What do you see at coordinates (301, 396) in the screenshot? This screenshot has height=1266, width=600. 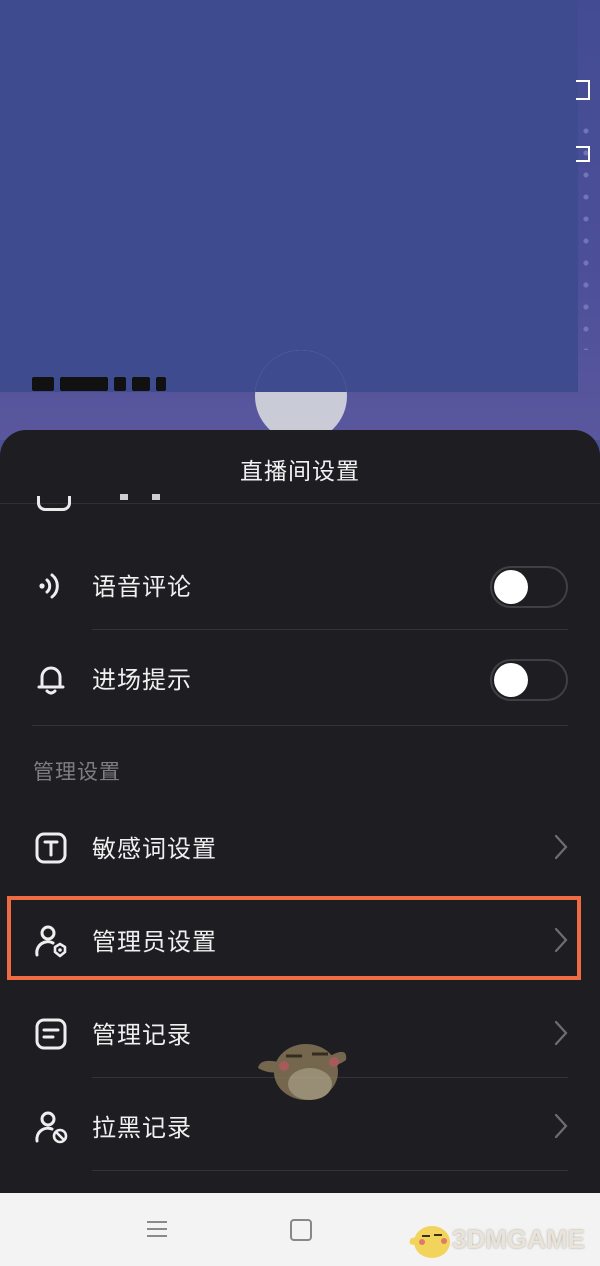 I see `host-avatar` at bounding box center [301, 396].